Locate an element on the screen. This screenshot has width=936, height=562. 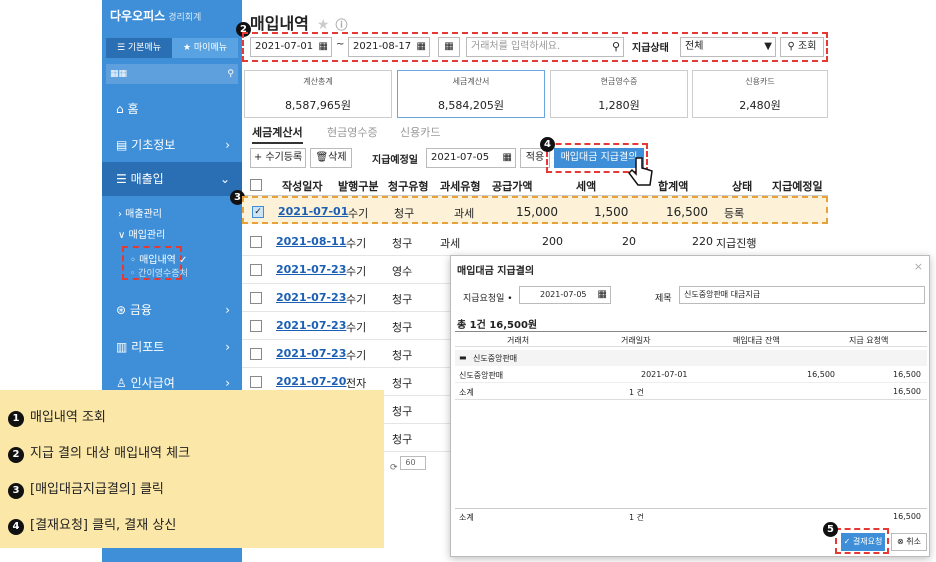
table-row: 2021-08-11 수기 청구 과세 200 20 220 지급진행 is located at coordinates (535, 242).